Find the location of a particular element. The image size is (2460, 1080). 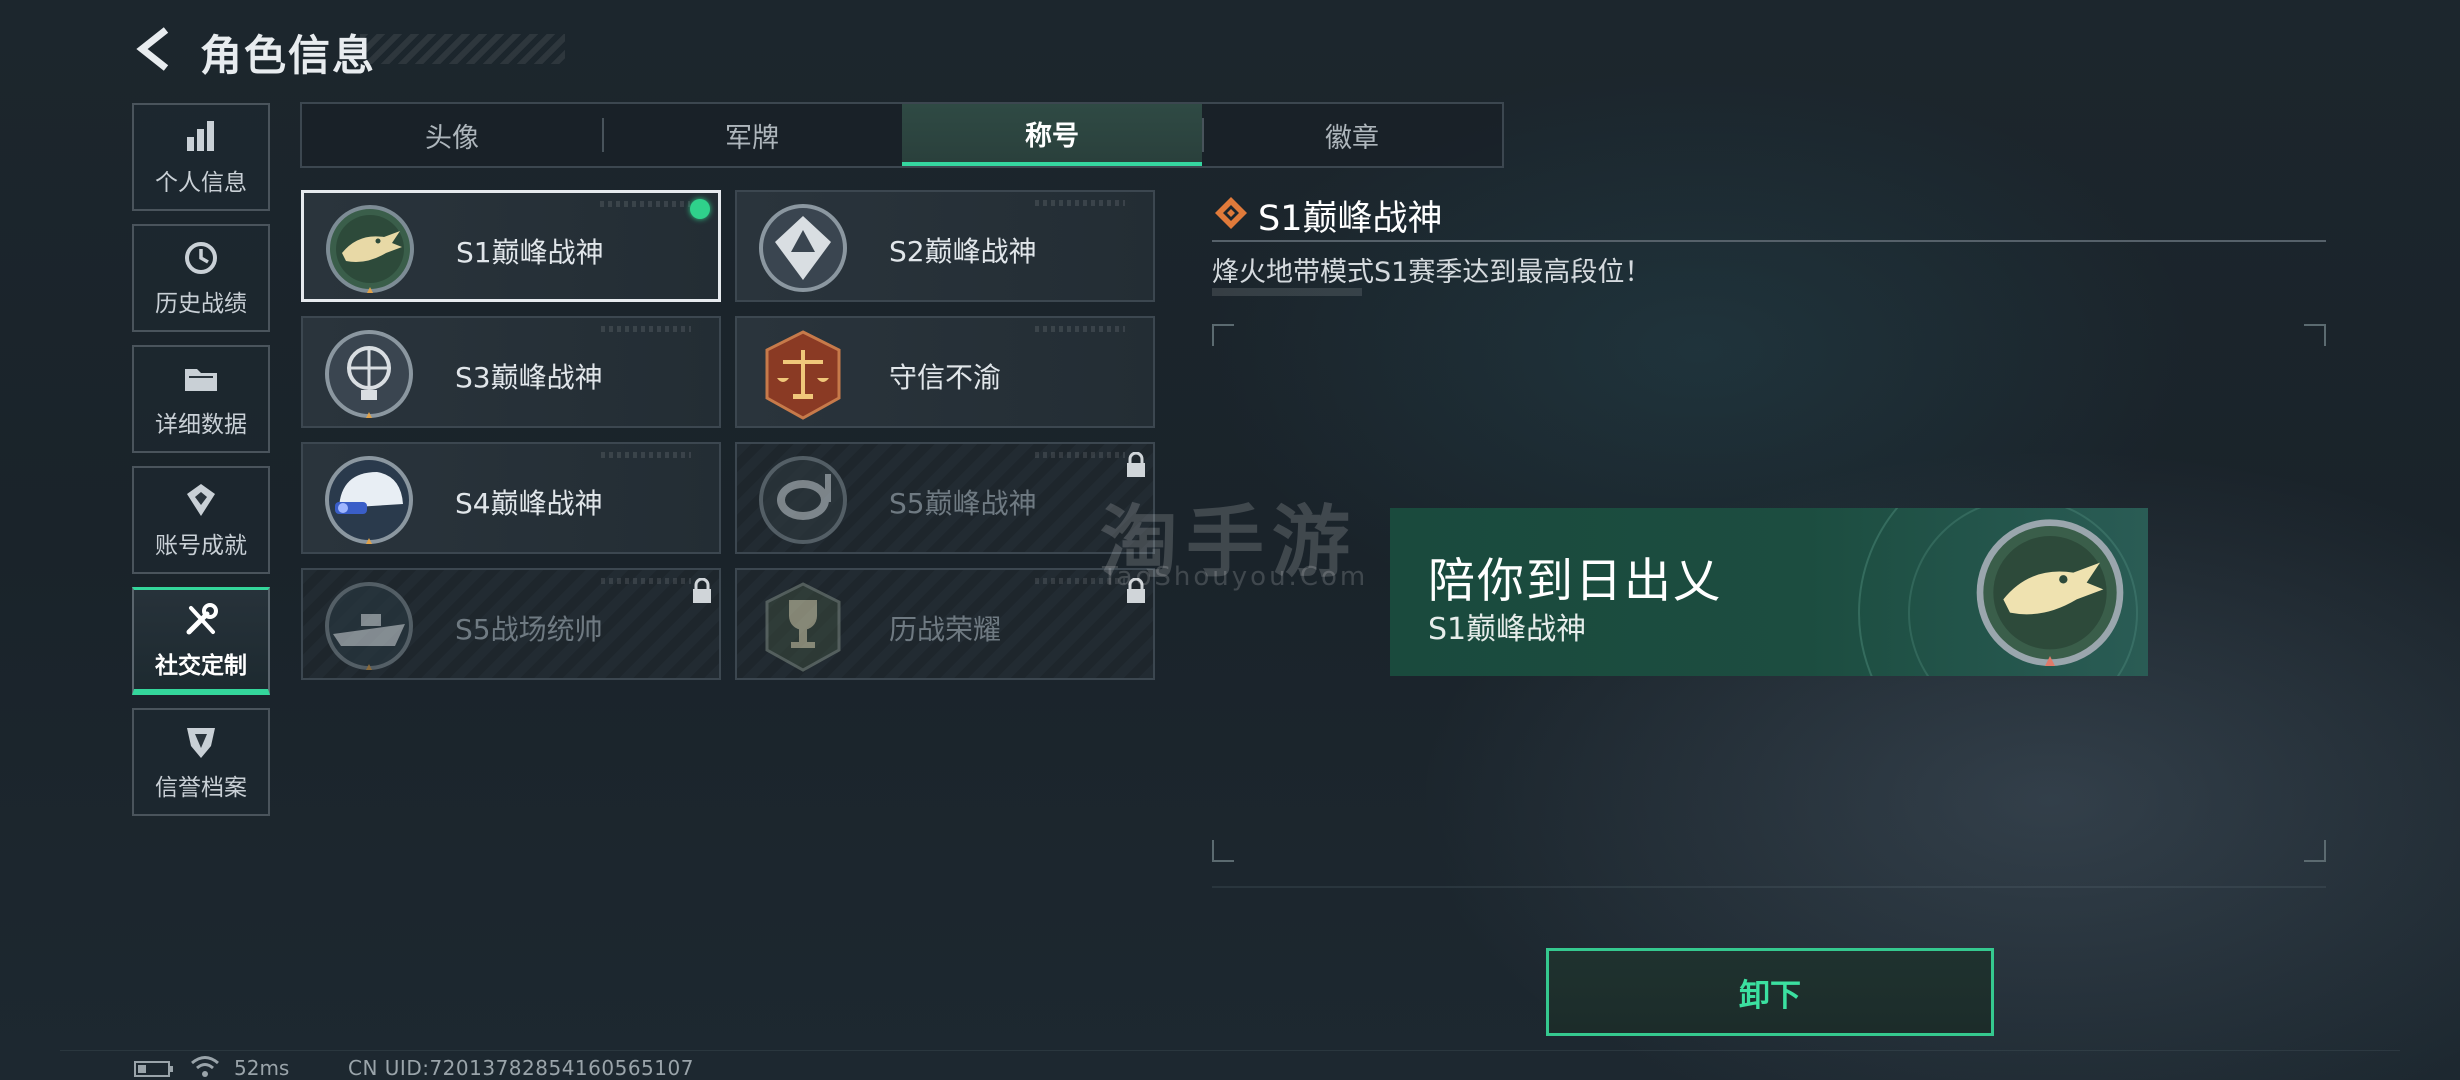

clock-icon is located at coordinates (201, 258).